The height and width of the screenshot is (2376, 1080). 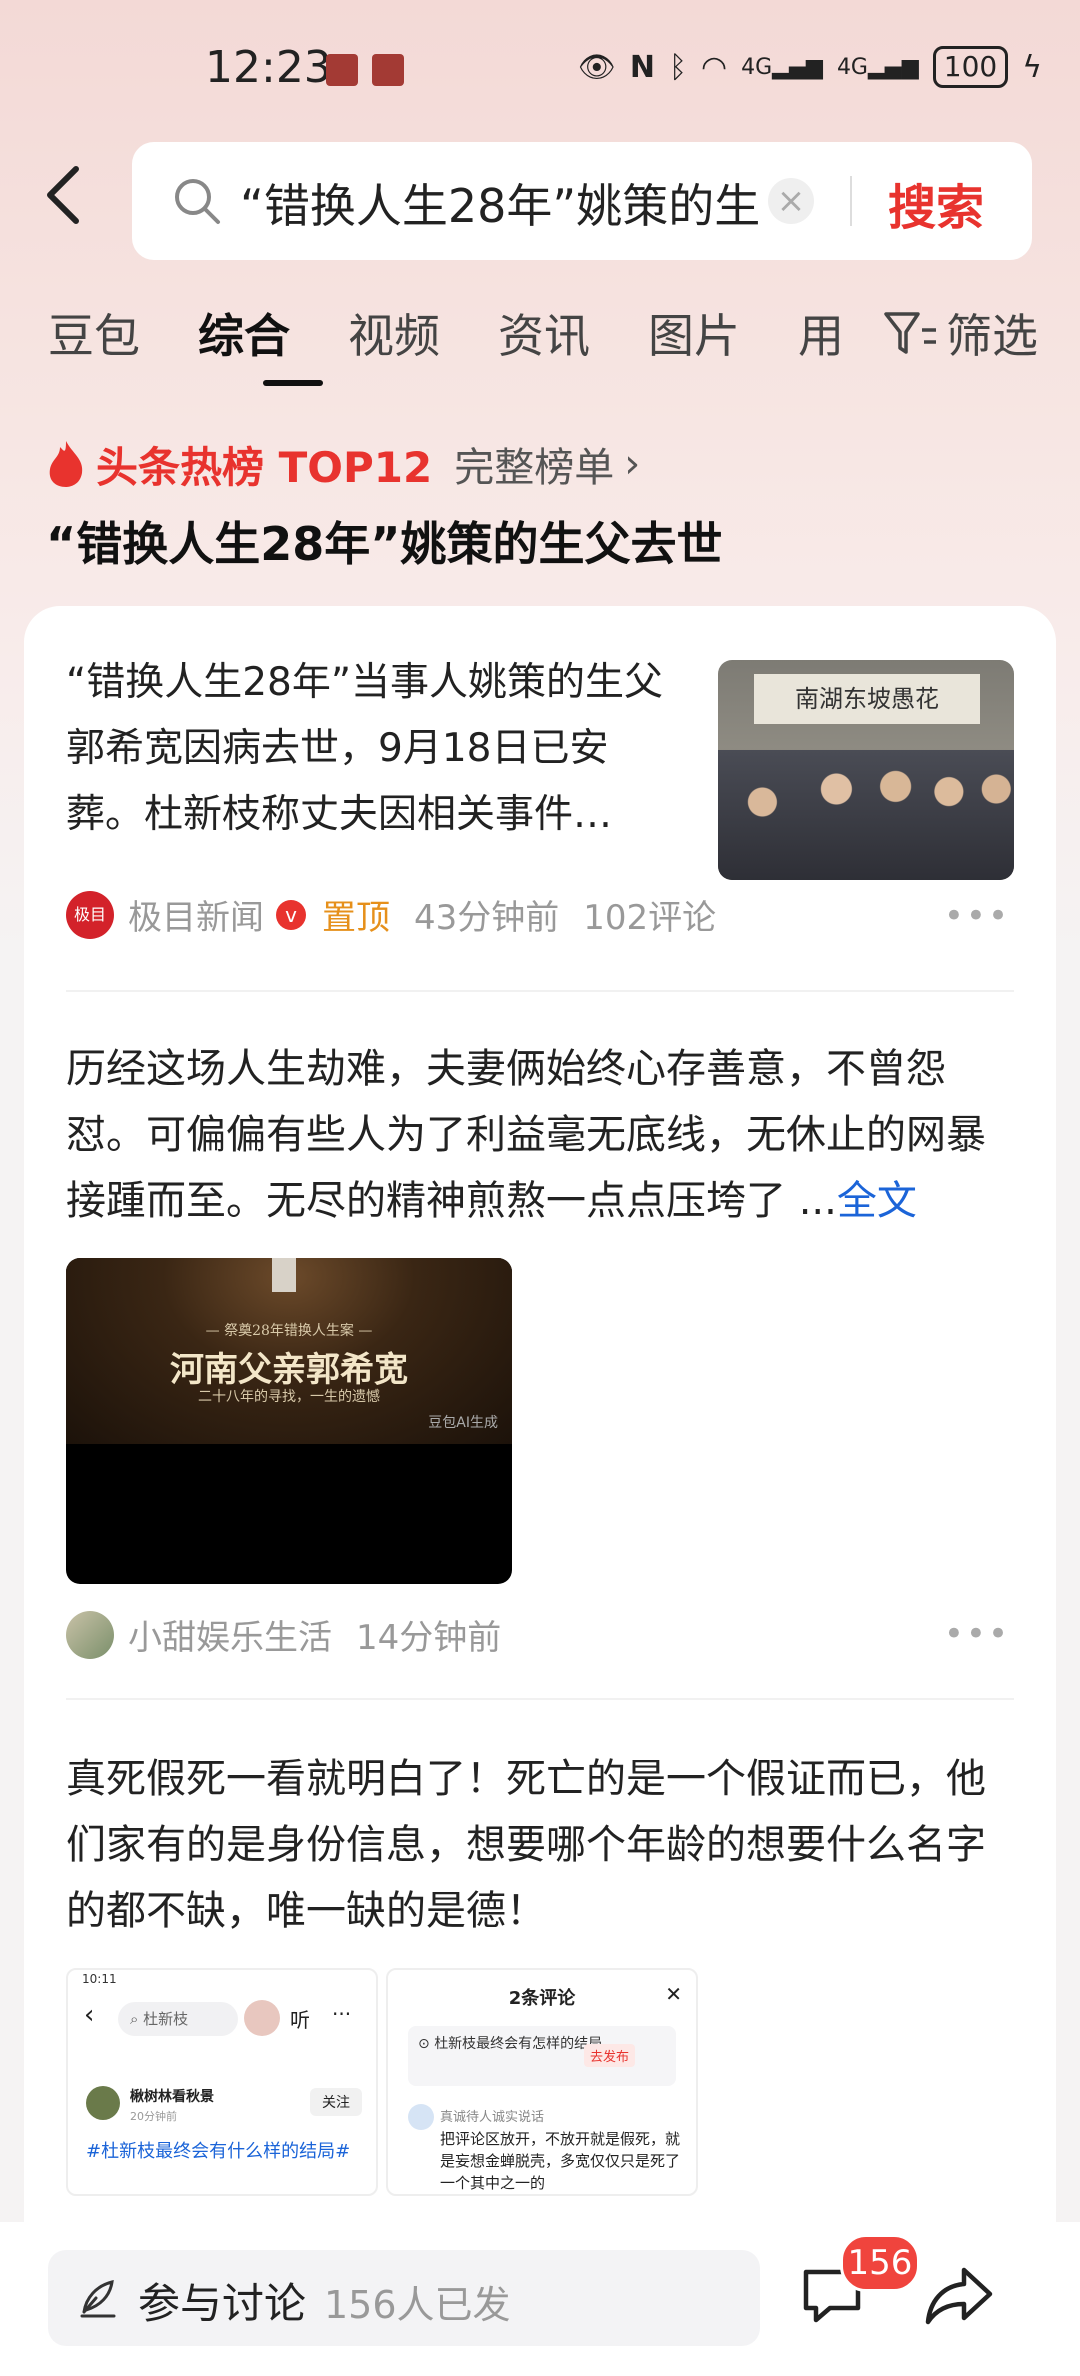 I want to click on full-text-link: 全文, so click(x=877, y=1201).